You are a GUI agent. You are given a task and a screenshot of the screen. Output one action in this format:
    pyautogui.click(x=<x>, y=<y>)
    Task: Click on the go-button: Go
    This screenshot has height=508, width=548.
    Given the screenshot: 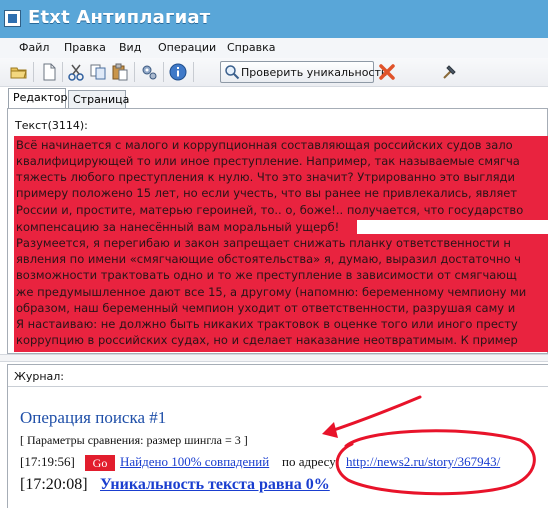 What is the action you would take?
    pyautogui.click(x=100, y=463)
    